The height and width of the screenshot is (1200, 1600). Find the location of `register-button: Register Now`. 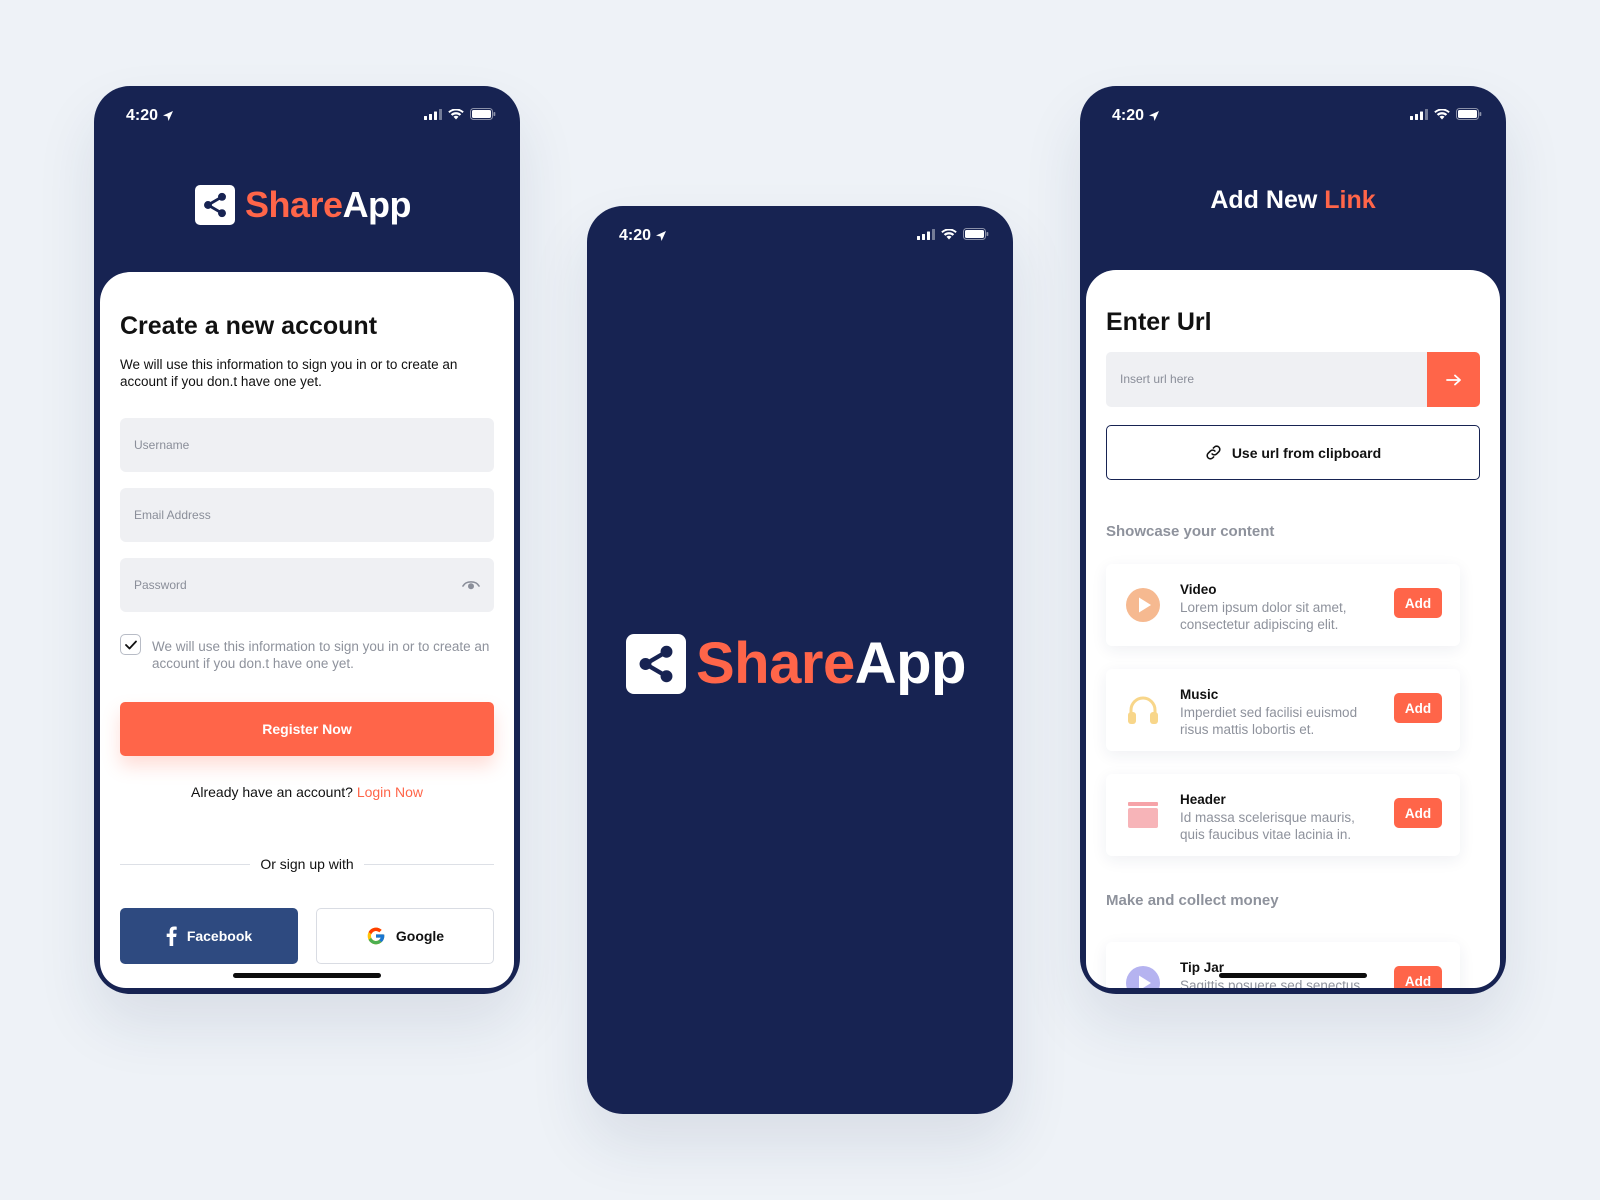

register-button: Register Now is located at coordinates (307, 729).